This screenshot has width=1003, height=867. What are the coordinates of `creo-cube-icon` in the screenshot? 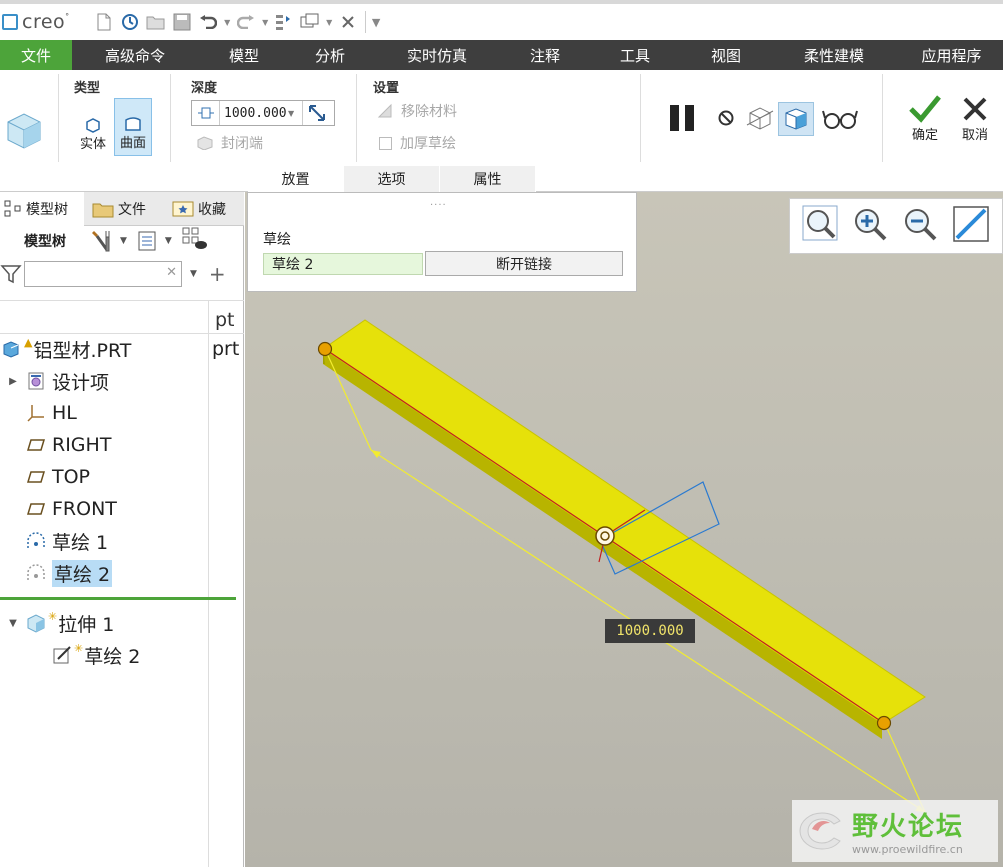 It's located at (10, 22).